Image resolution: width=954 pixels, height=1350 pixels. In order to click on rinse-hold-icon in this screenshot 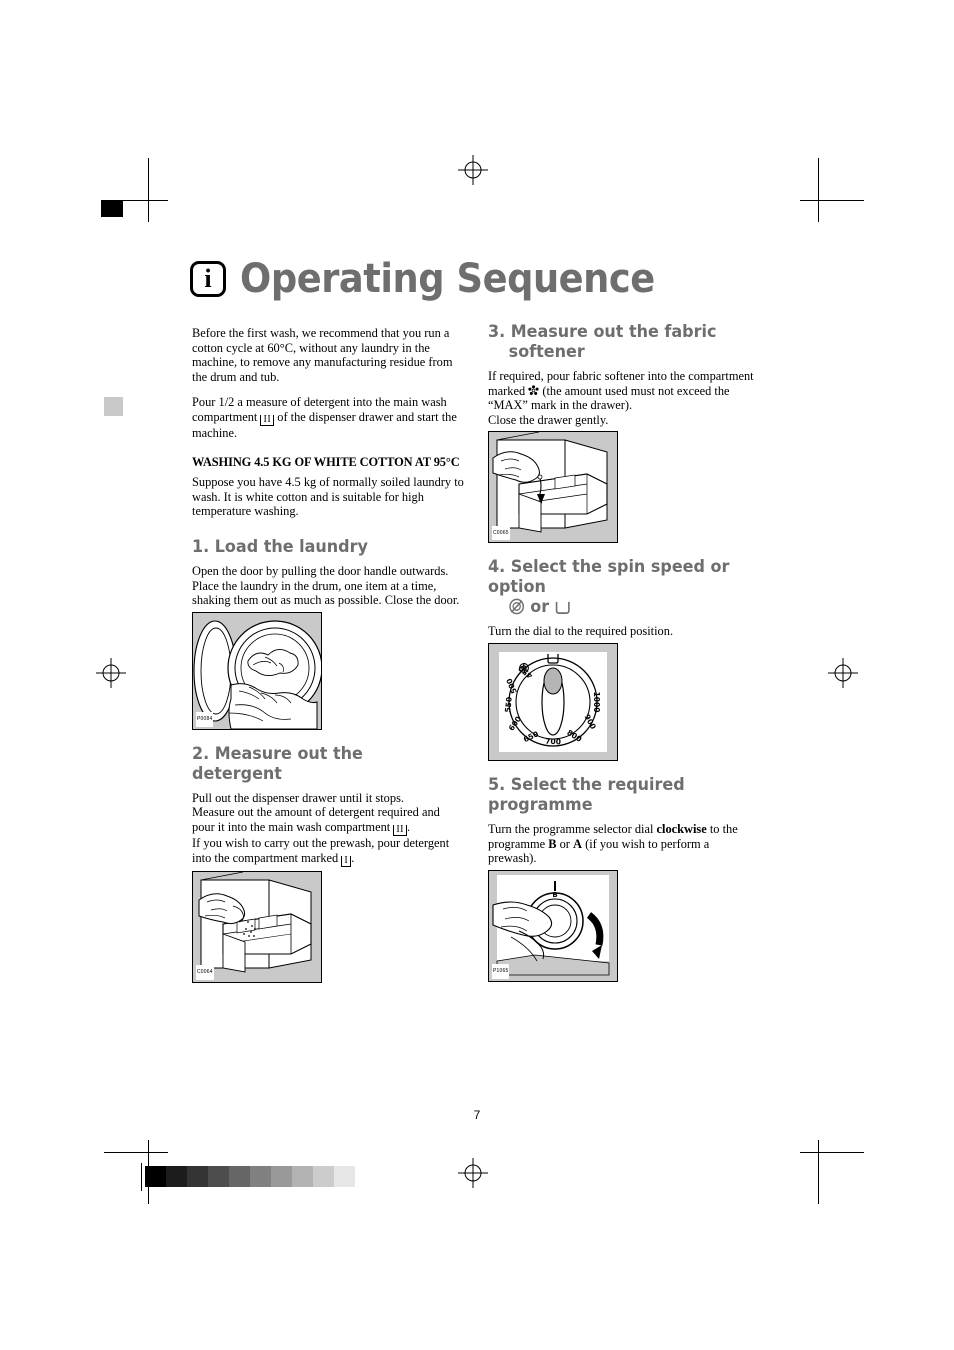, I will do `click(562, 608)`.